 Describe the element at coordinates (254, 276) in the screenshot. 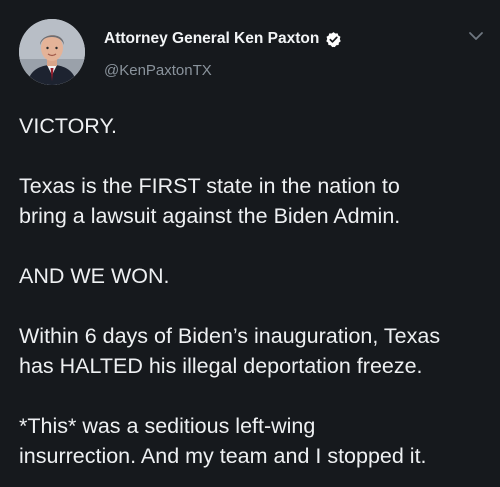

I see `tweet-paragraph: AND WE WON.` at that location.